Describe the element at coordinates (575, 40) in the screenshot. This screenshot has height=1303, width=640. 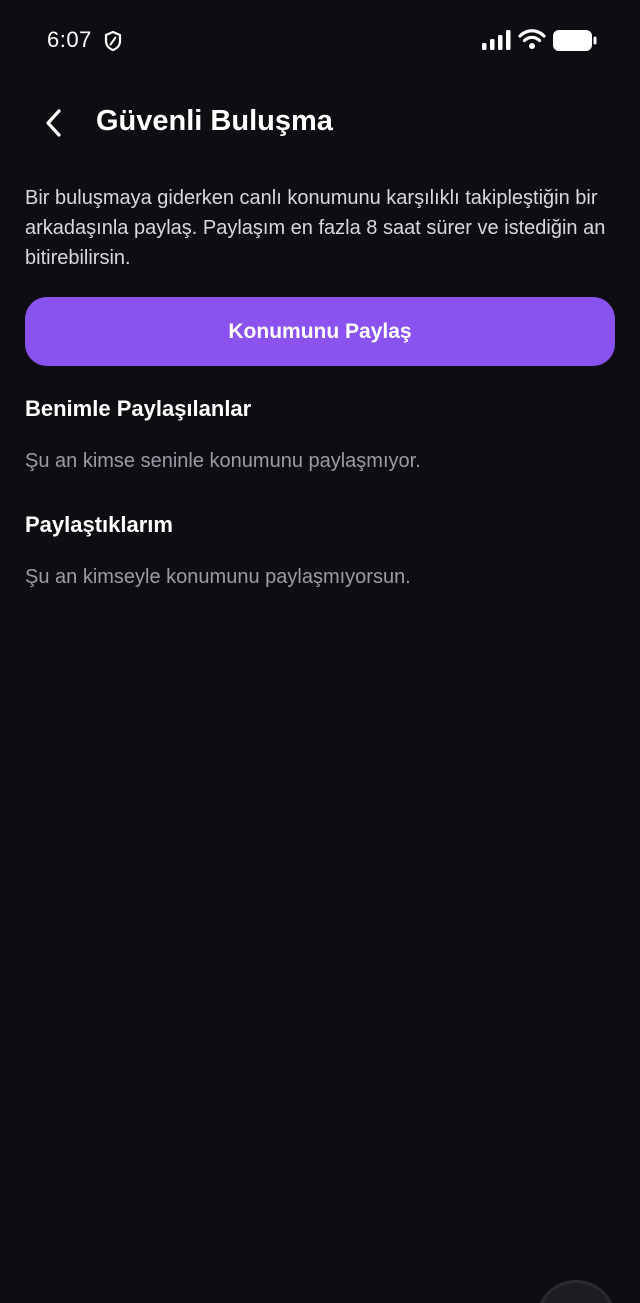
I see `battery-icon` at that location.